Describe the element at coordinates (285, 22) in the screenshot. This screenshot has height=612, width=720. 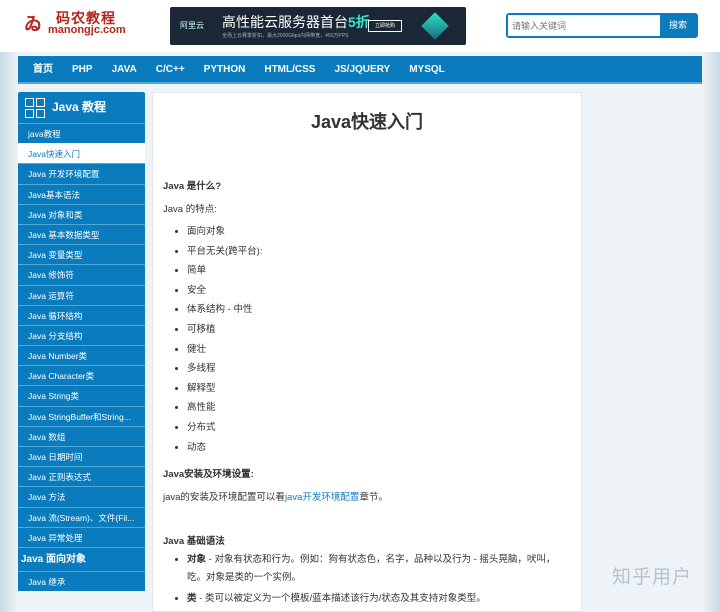
I see `ad-headline-text: 高性能云服务器首台` at that location.